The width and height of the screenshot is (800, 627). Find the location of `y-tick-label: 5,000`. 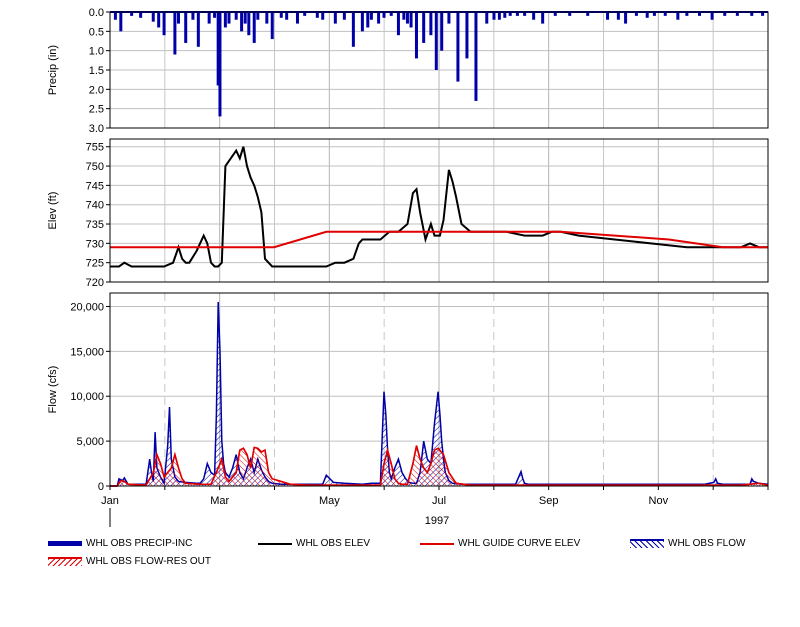

y-tick-label: 5,000 is located at coordinates (90, 442).